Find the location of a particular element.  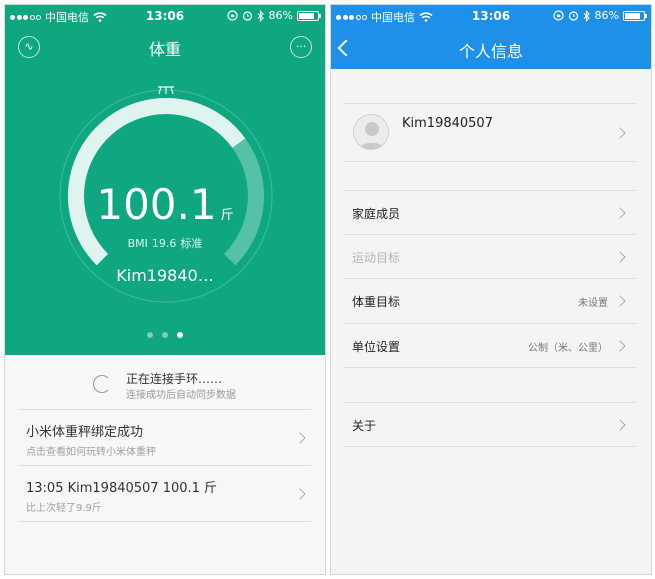

weight-reading: 100.1 斤 is located at coordinates (165, 204).